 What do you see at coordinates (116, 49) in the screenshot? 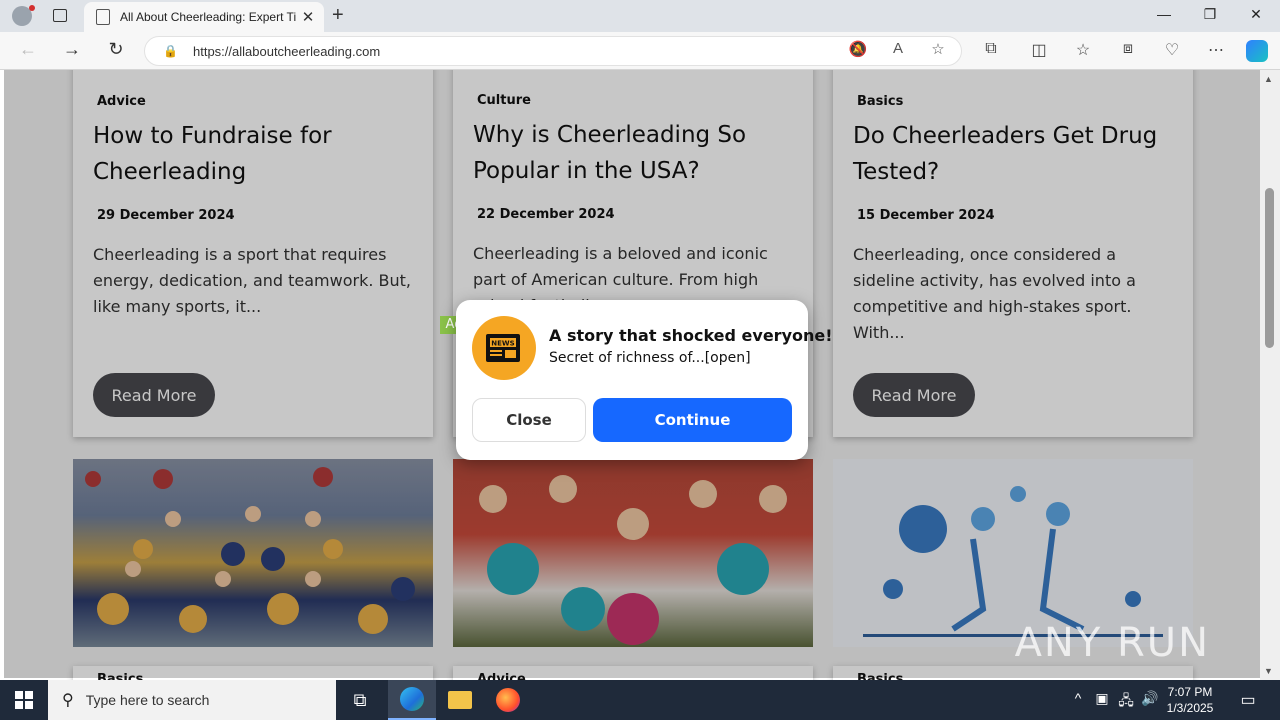
I see `refresh-icon: ↻` at bounding box center [116, 49].